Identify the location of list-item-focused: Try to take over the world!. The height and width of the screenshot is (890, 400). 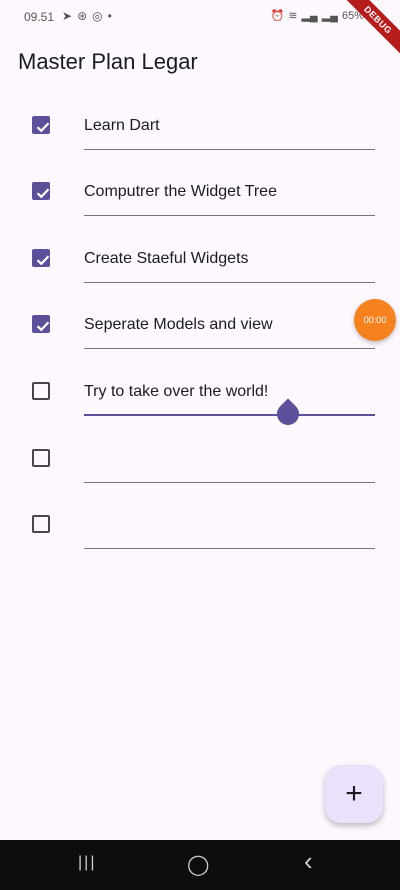
(200, 415).